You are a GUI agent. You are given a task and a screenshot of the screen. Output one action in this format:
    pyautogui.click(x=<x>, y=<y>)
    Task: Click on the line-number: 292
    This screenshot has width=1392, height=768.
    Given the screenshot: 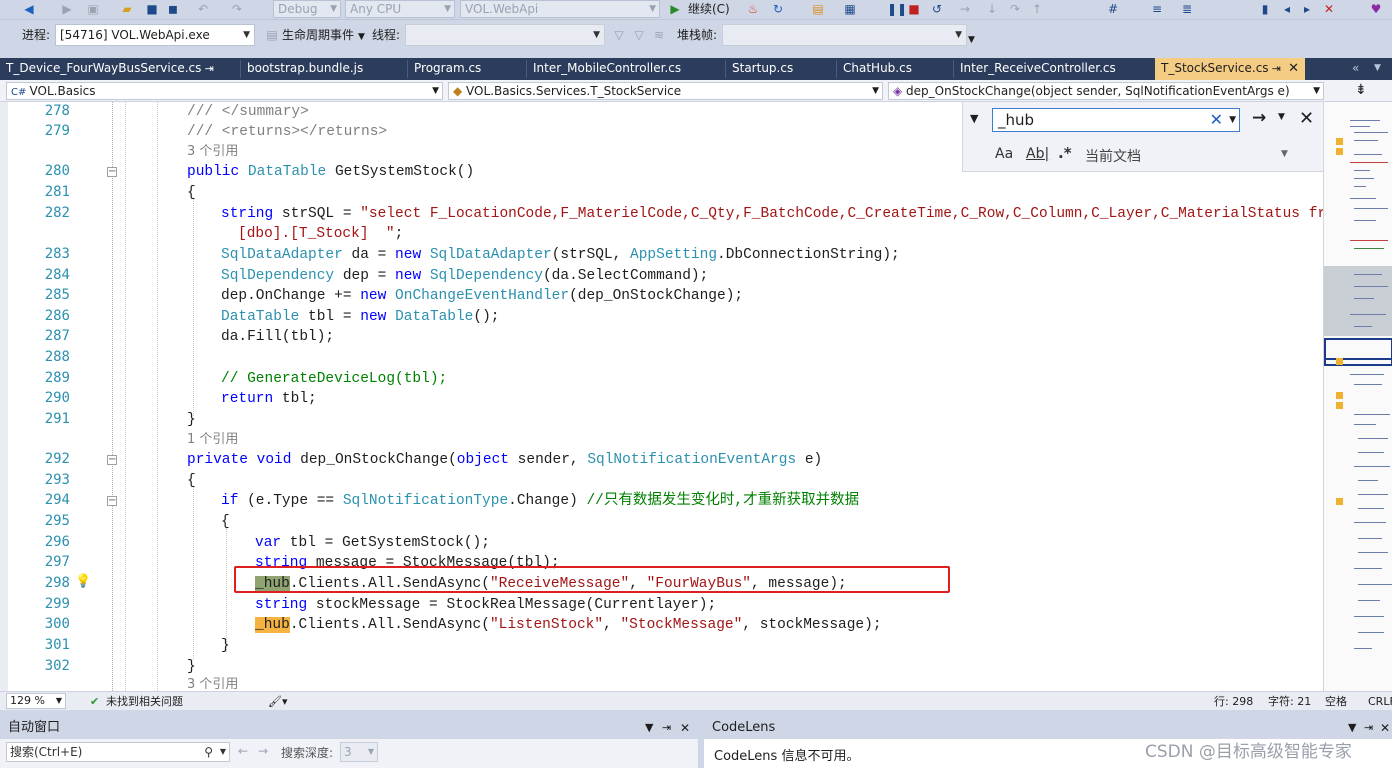 What is the action you would take?
    pyautogui.click(x=57, y=459)
    